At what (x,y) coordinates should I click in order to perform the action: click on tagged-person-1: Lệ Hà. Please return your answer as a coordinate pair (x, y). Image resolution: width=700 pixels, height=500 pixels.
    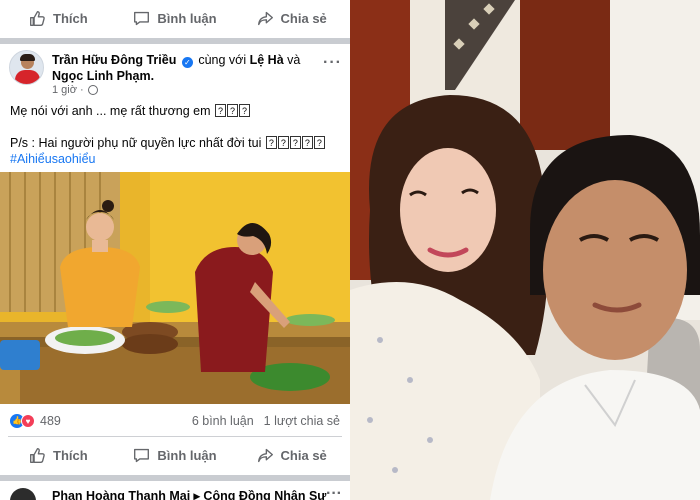
    Looking at the image, I should click on (267, 60).